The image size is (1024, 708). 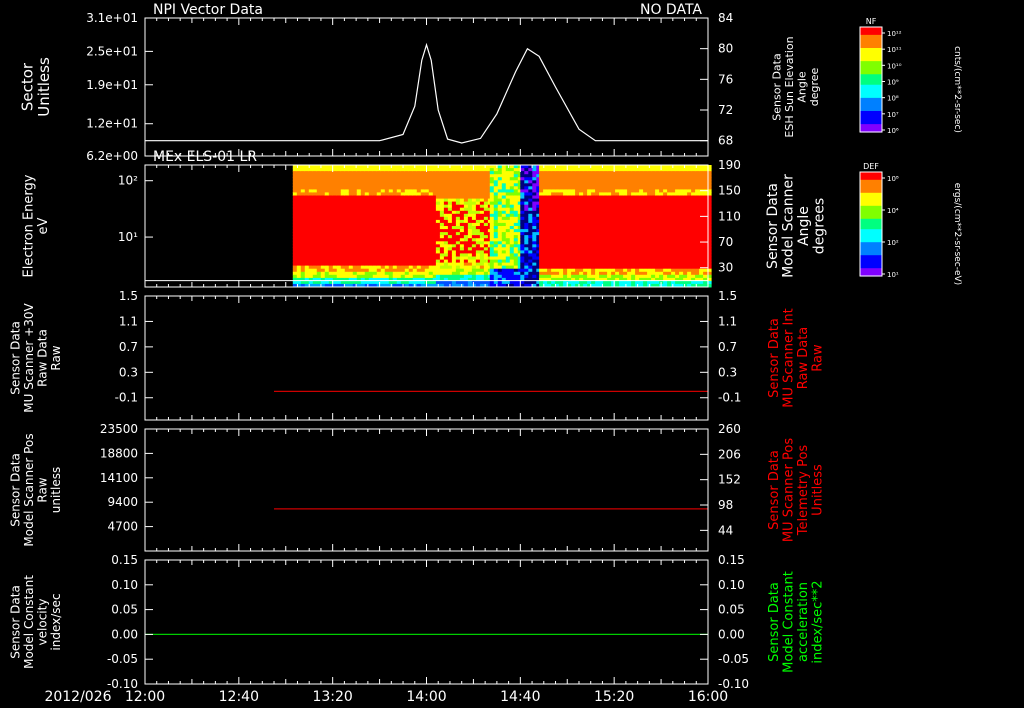 What do you see at coordinates (774, 622) in the screenshot?
I see `y-axis-title-right: Sensor Data` at bounding box center [774, 622].